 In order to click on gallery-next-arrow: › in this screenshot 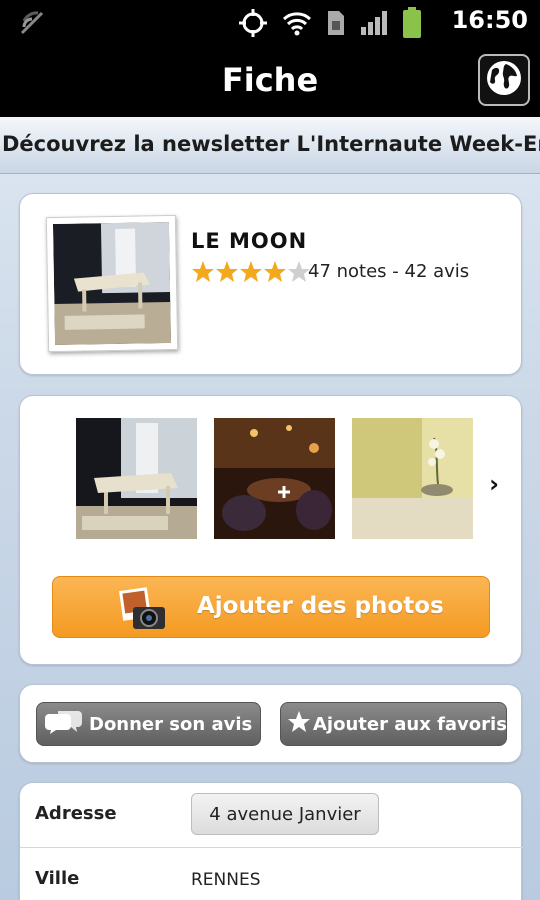, I will do `click(494, 484)`.